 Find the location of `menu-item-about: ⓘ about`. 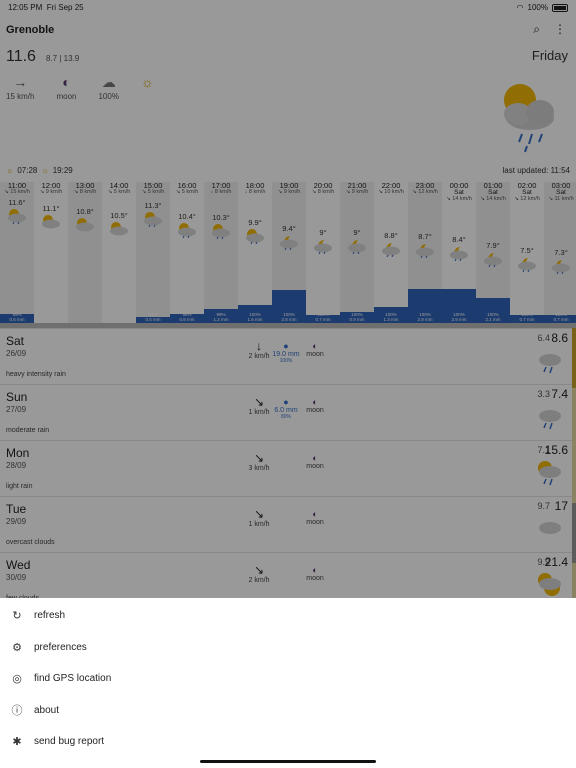

menu-item-about: ⓘ about is located at coordinates (288, 710).